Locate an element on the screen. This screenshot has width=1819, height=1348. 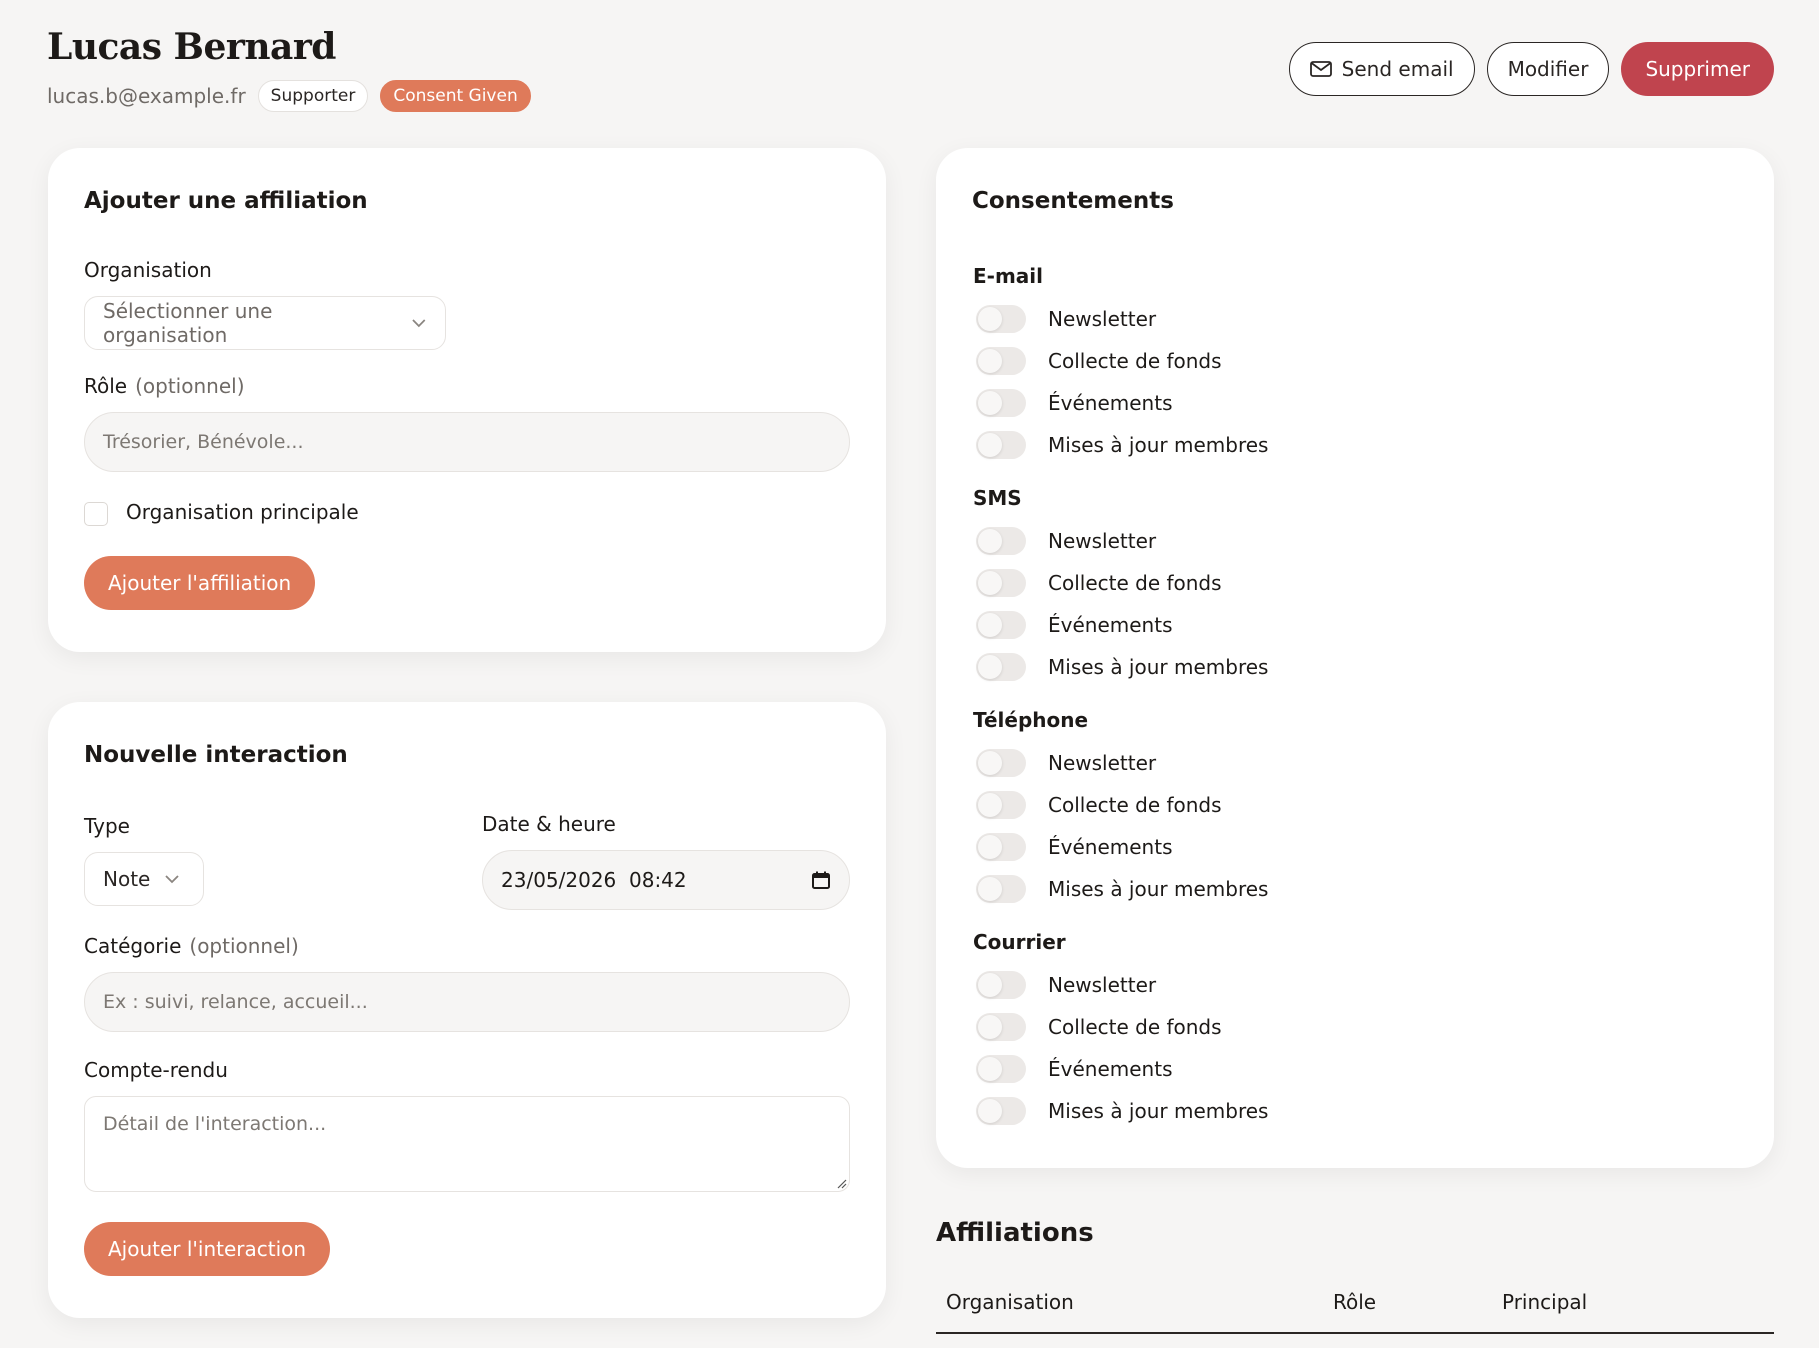
send-email-label: Send email is located at coordinates (1397, 69).